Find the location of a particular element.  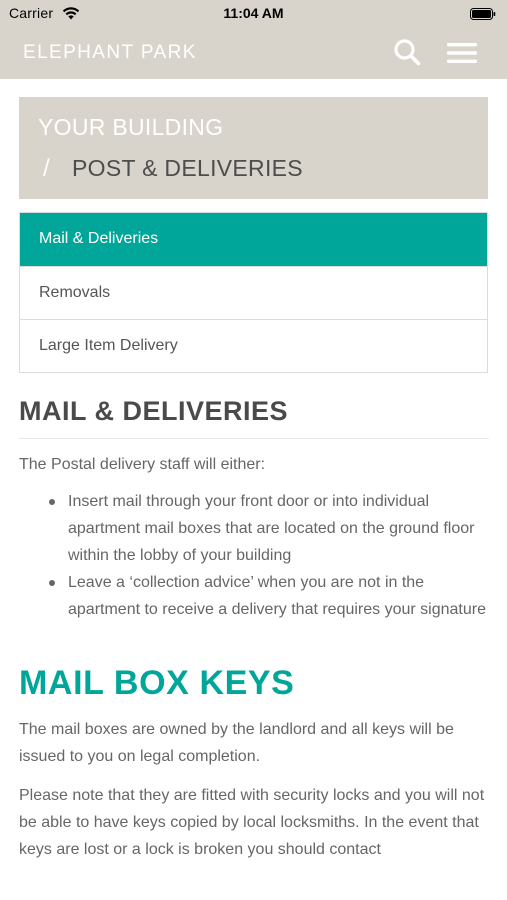

nav-bar: ELEPHANT PARK is located at coordinates (253, 53).